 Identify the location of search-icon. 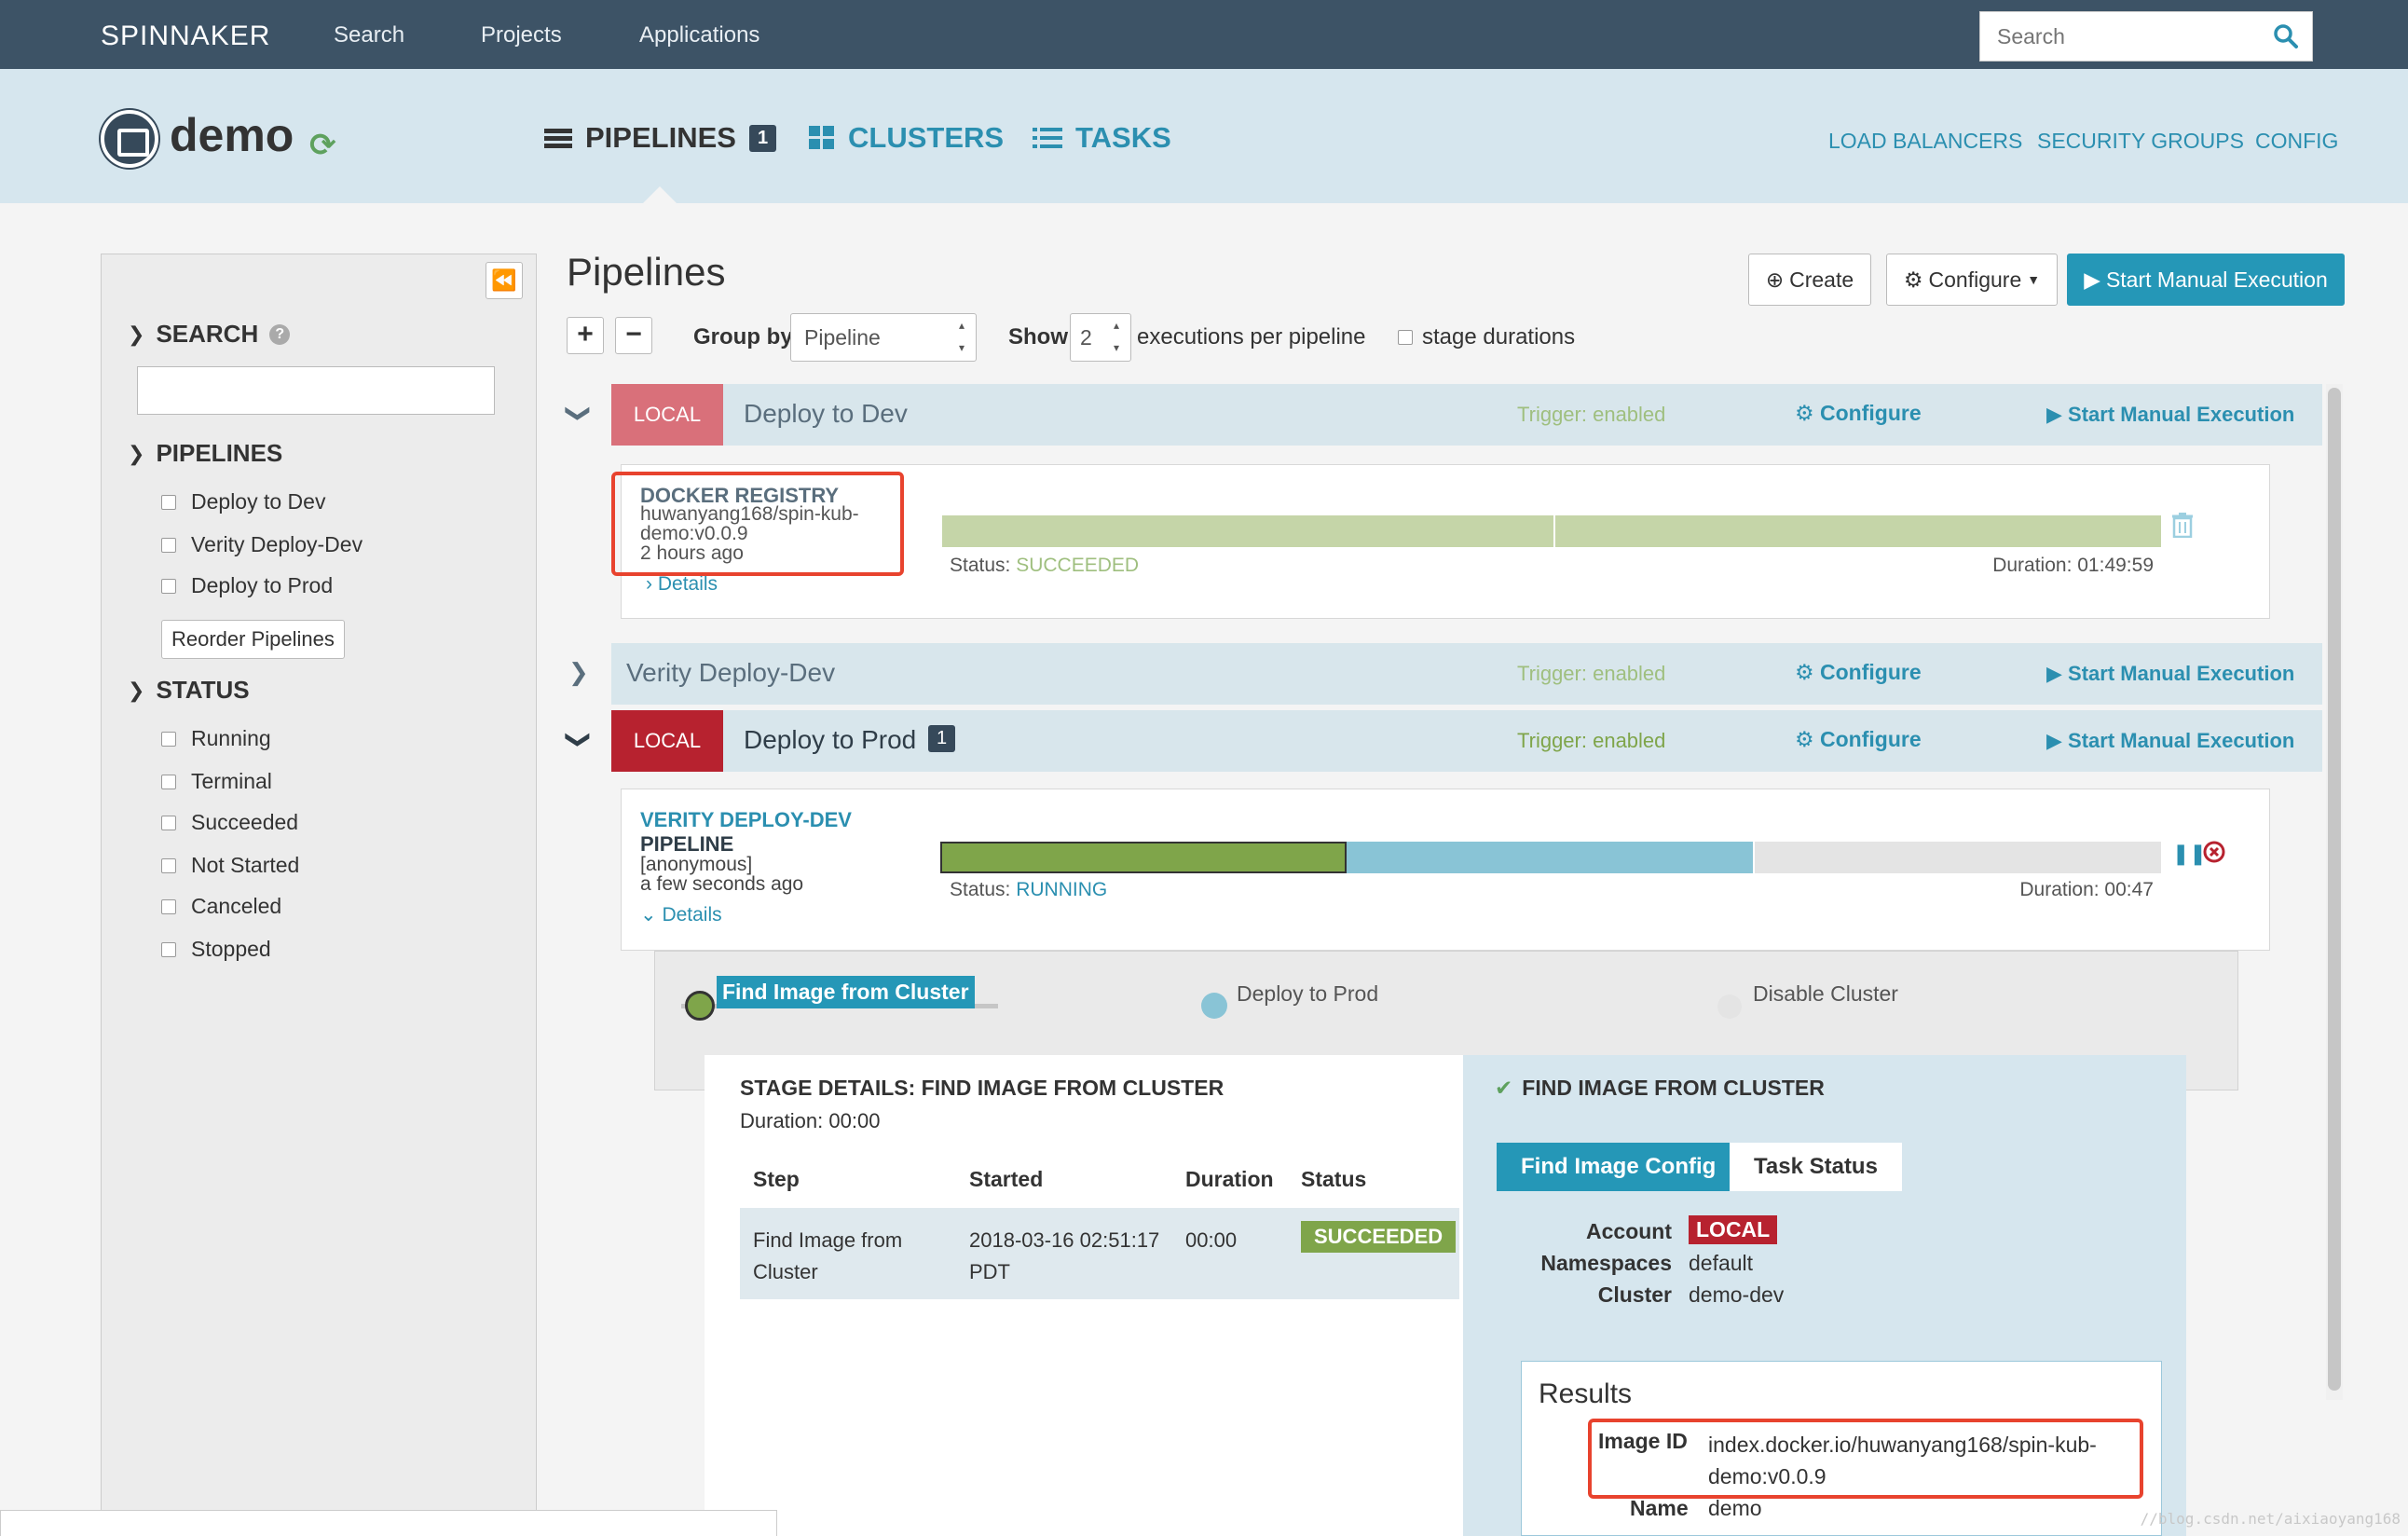
(2286, 39).